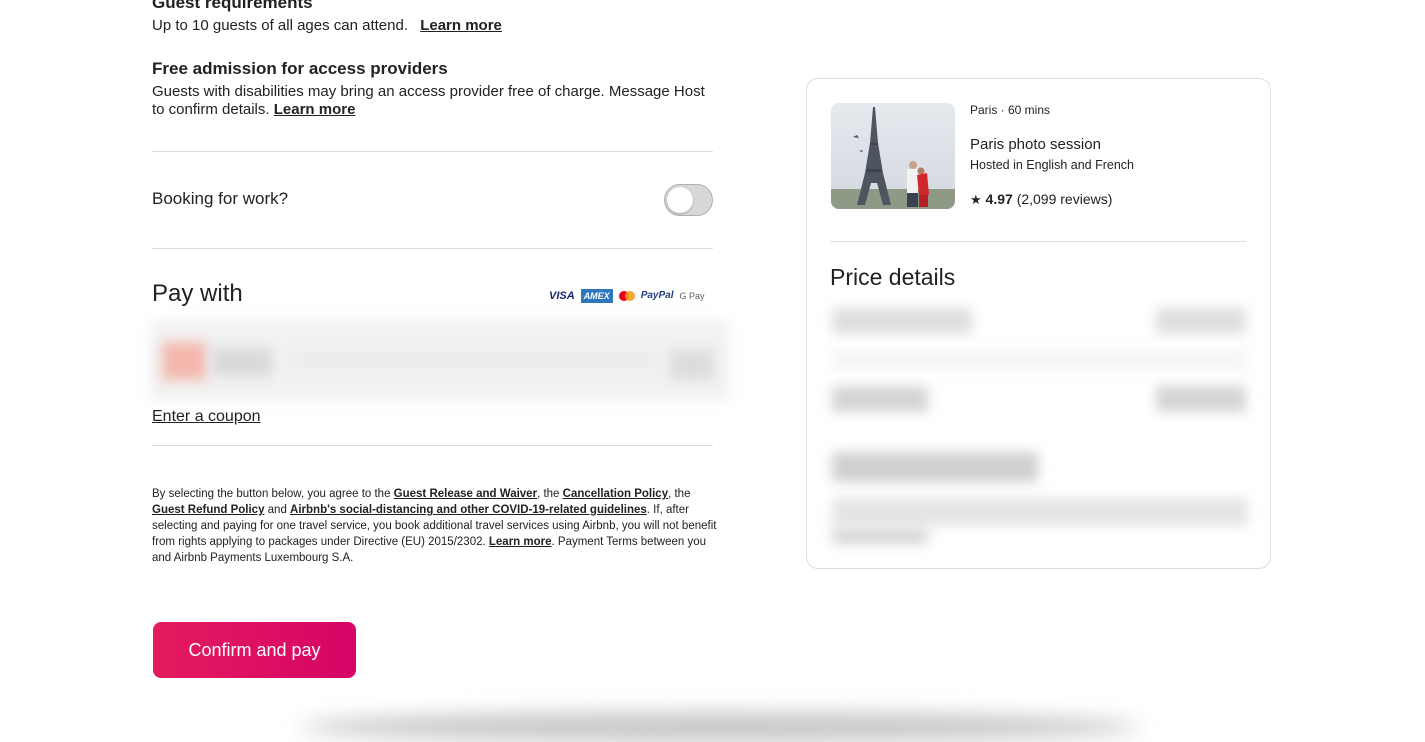 Image resolution: width=1425 pixels, height=742 pixels. Describe the element at coordinates (461, 25) in the screenshot. I see `guest-learn-more-link: Learn more` at that location.